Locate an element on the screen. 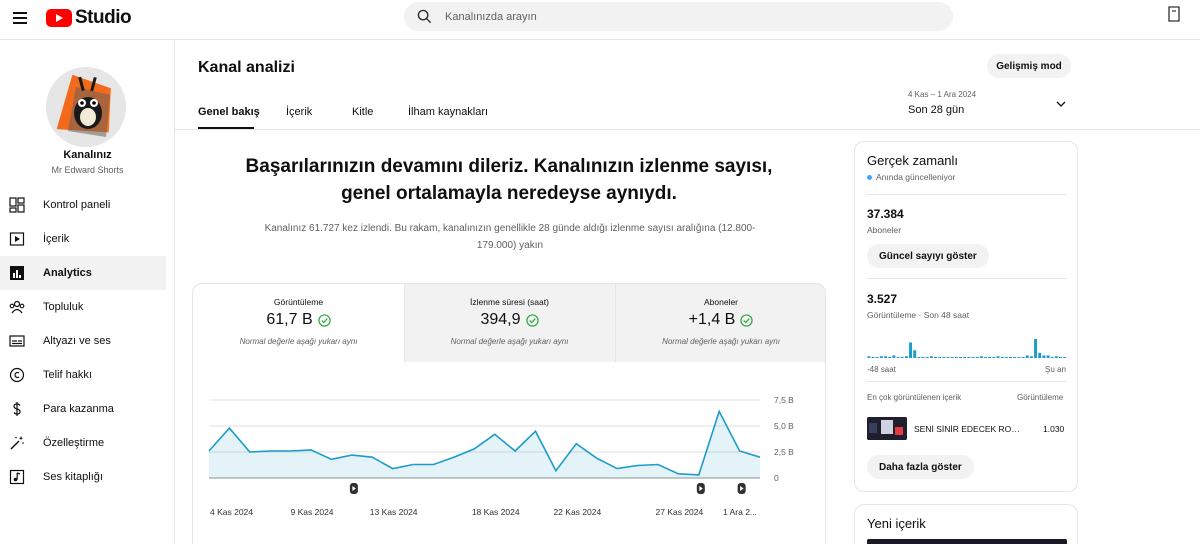 Image resolution: width=1200 pixels, height=544 pixels. x-tick-label: 9 Kas 2024 is located at coordinates (312, 512).